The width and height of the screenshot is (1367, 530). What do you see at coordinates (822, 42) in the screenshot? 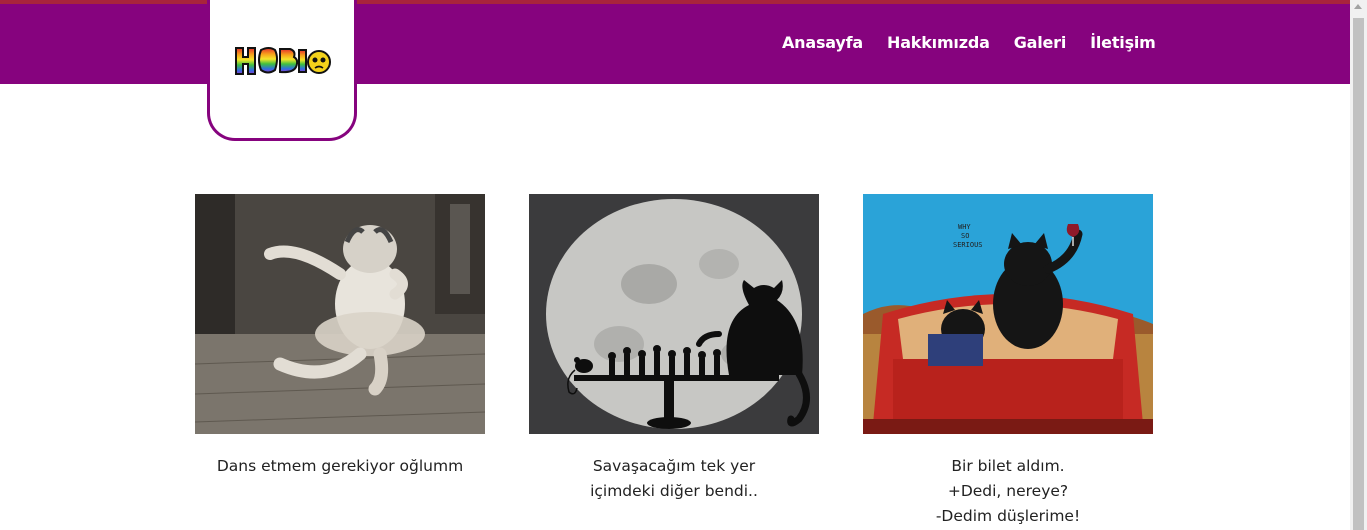
I see `nav-anasayfa: Anasayfa` at bounding box center [822, 42].